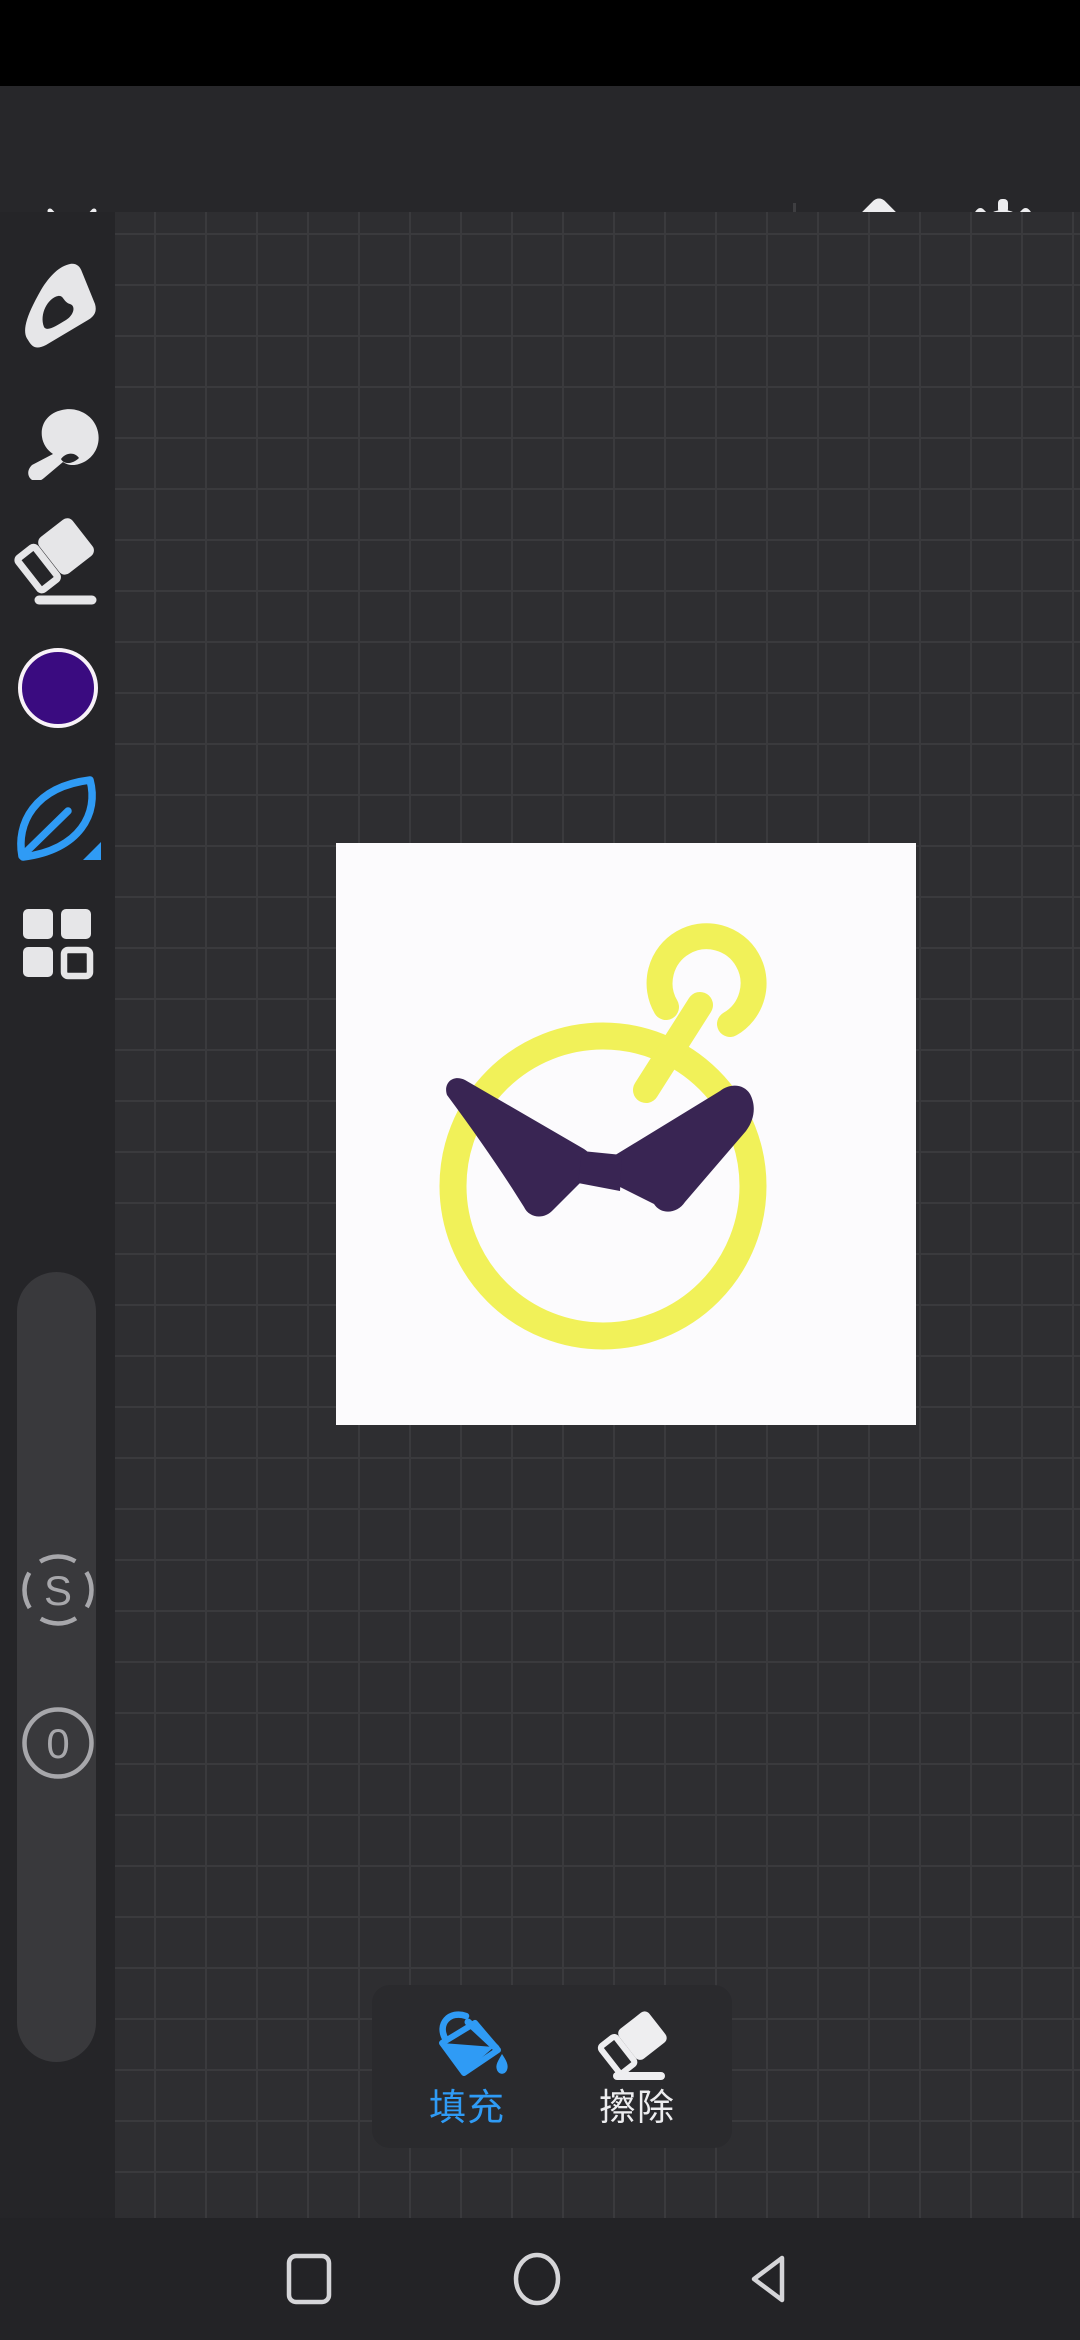  I want to click on grid-squares-icon, so click(58, 944).